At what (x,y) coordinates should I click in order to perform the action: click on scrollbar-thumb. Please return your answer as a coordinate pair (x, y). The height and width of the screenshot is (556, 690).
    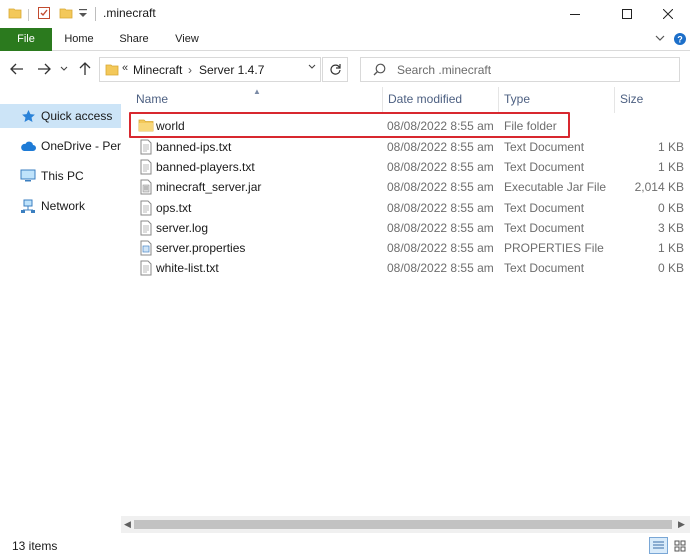
    Looking at the image, I should click on (403, 524).